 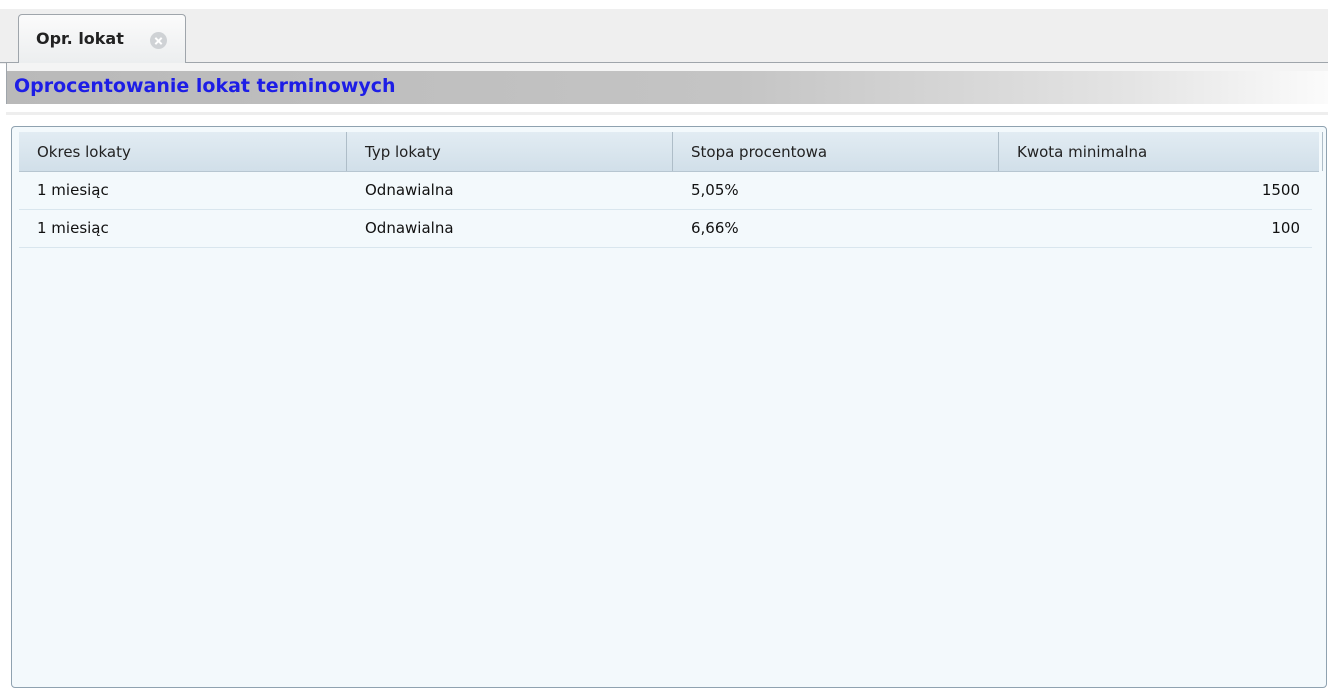 What do you see at coordinates (158, 40) in the screenshot?
I see `close-icon` at bounding box center [158, 40].